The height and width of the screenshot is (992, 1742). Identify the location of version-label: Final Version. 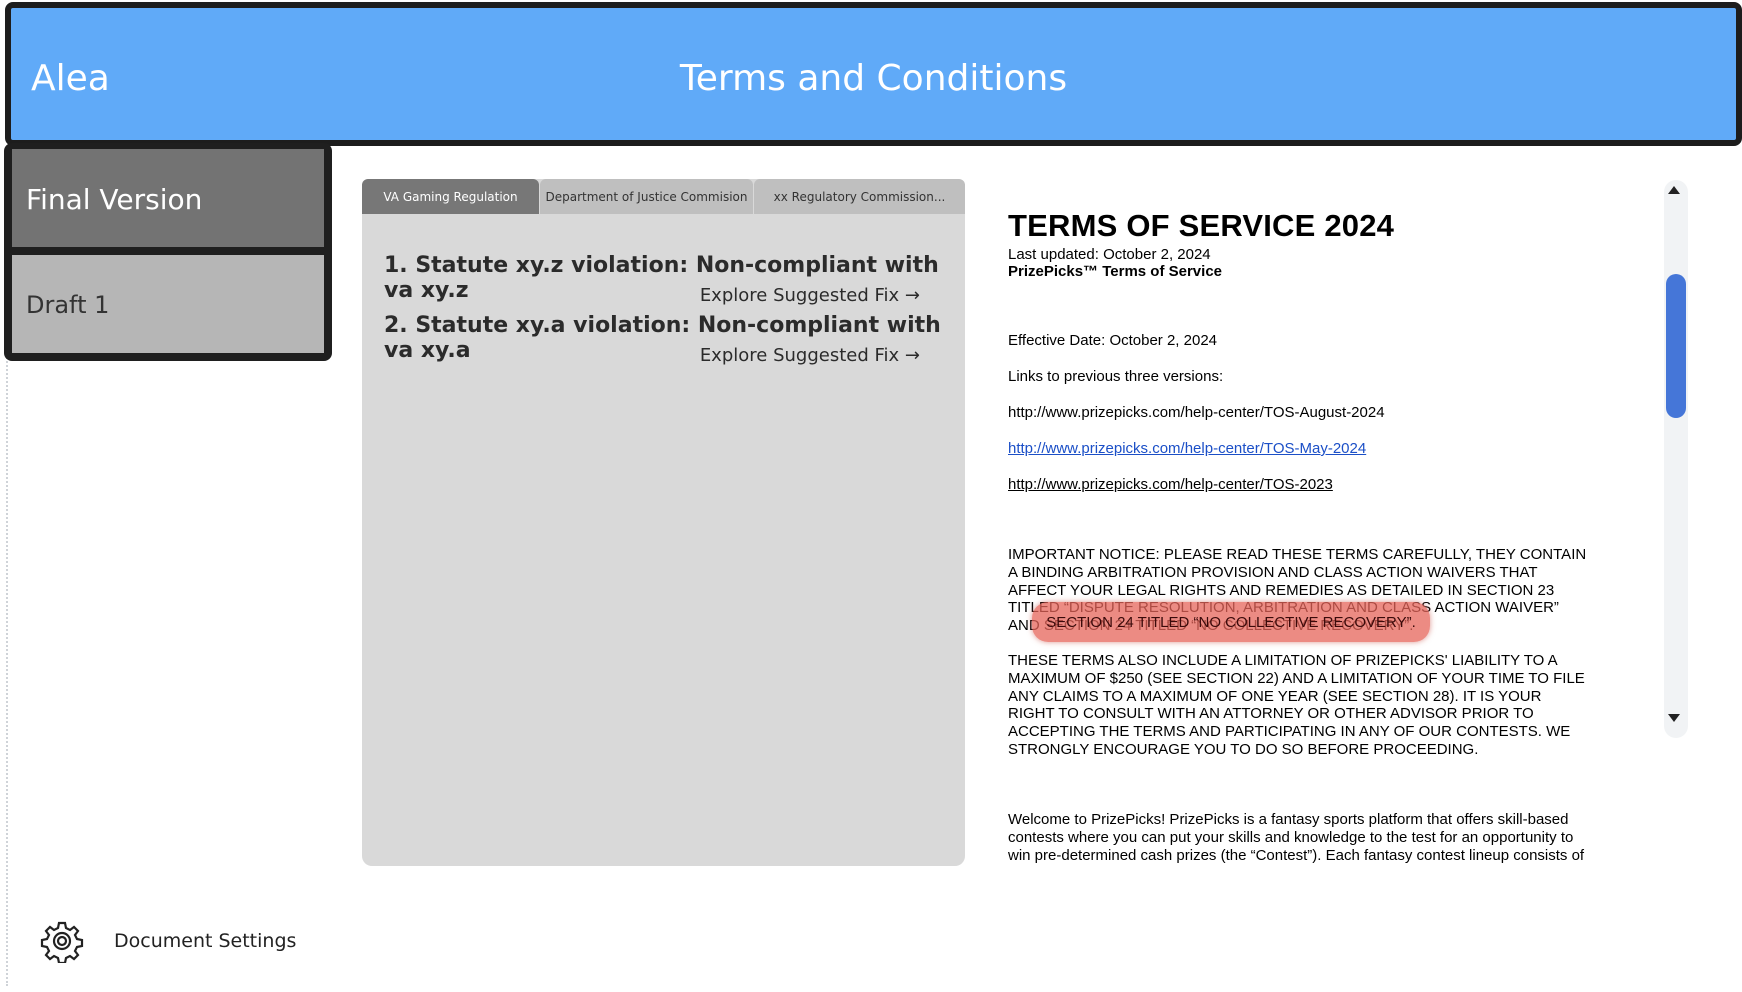
(114, 199).